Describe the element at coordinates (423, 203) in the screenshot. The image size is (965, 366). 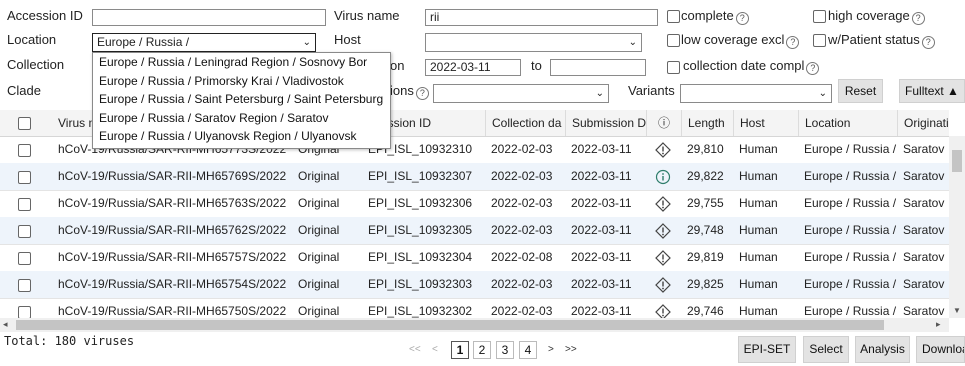
I see `cell-accession-id: EPI_ISL_10932306` at that location.